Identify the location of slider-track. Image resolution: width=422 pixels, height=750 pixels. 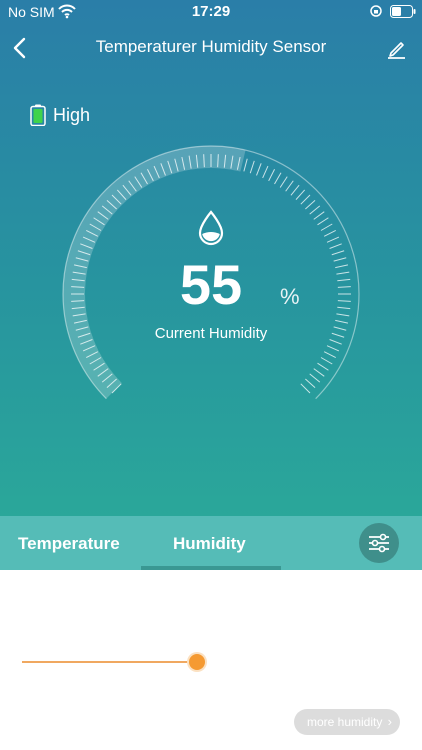
(110, 662).